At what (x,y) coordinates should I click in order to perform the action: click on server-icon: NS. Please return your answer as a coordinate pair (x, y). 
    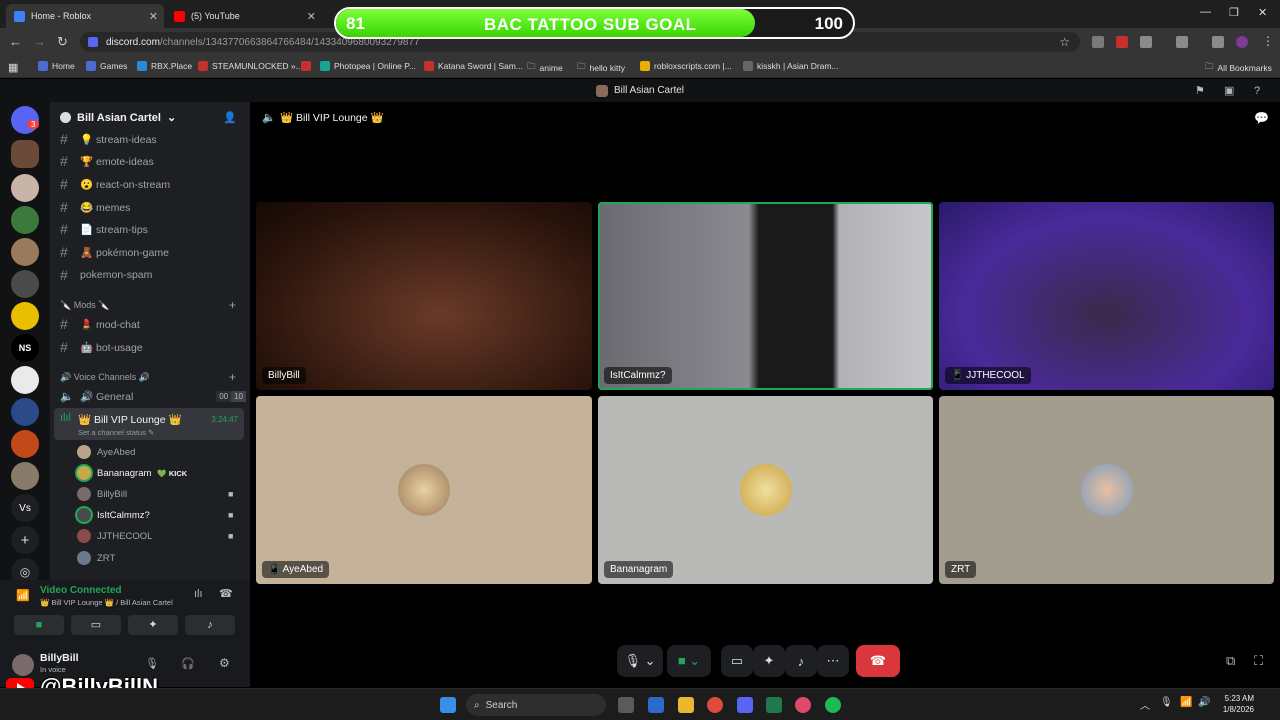
    Looking at the image, I should click on (25, 348).